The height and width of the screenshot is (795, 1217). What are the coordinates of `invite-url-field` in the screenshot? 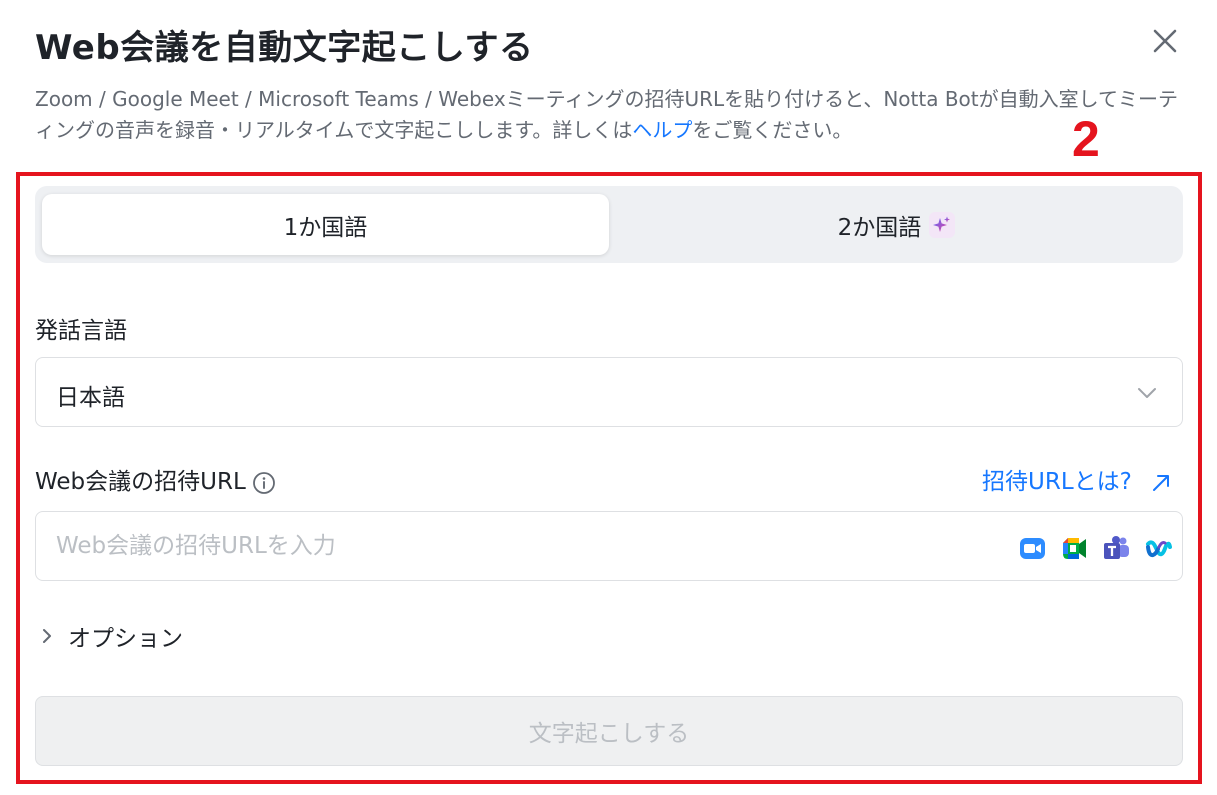 It's located at (609, 546).